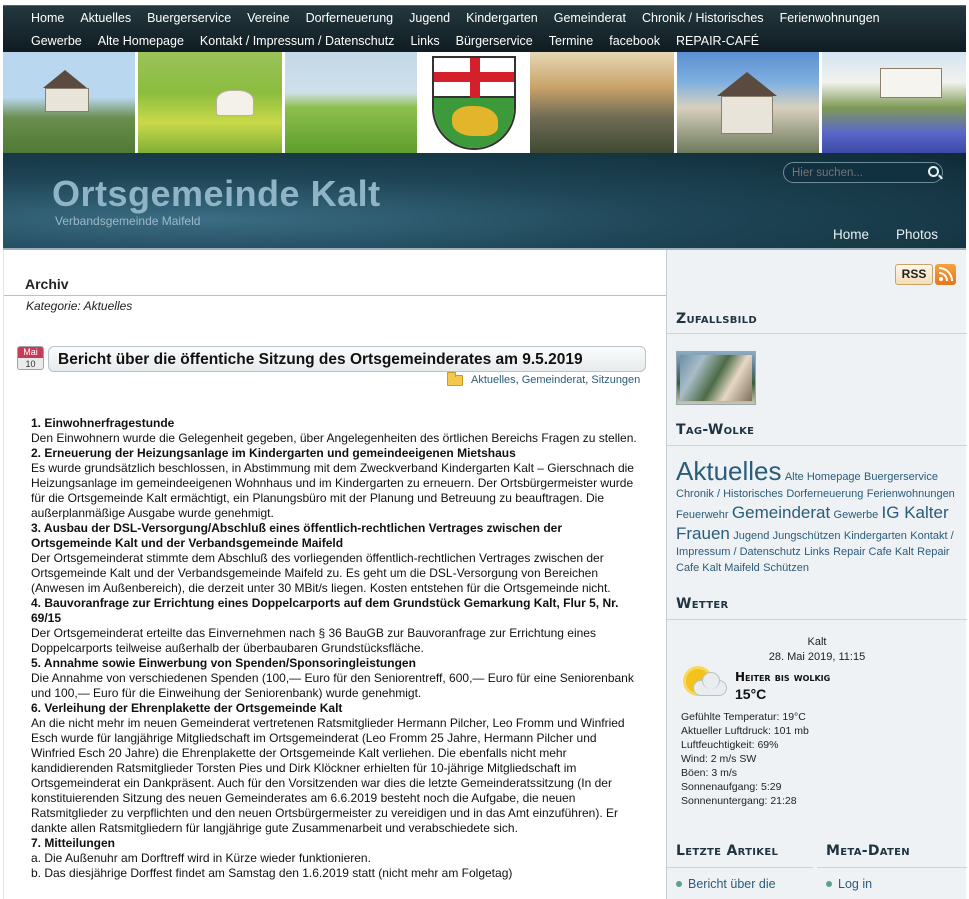 Image resolution: width=969 pixels, height=899 pixels. What do you see at coordinates (702, 515) in the screenshot?
I see `tag-link: Feuerwehr` at bounding box center [702, 515].